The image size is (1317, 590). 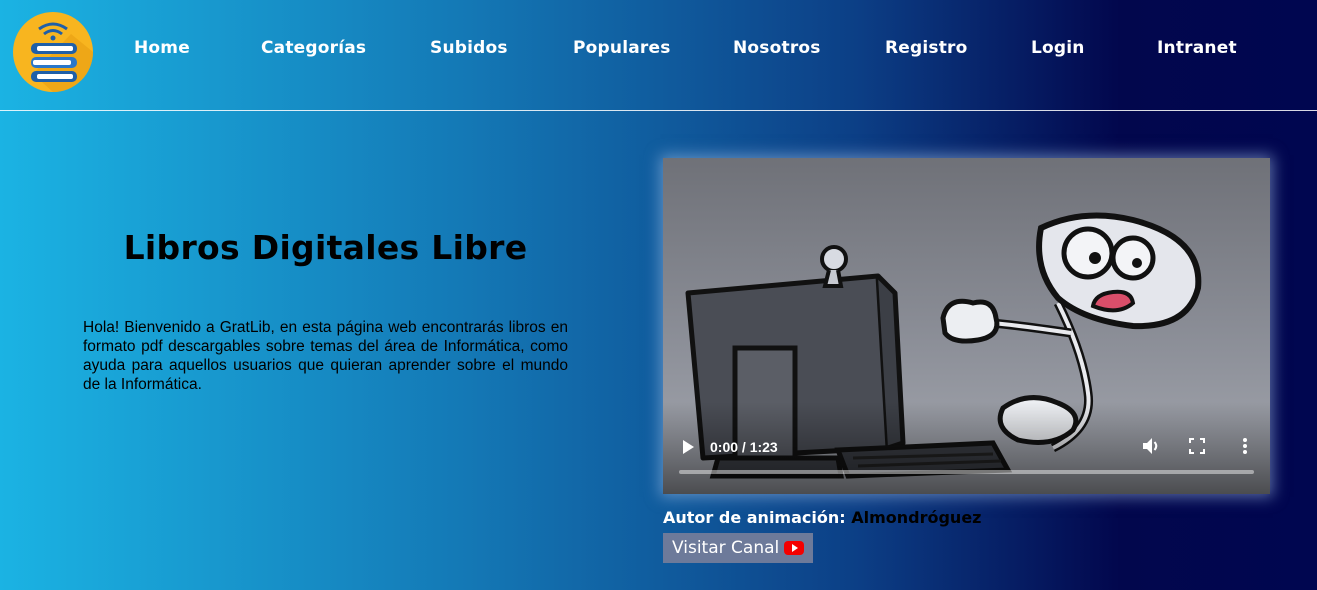 I want to click on header-divider, so click(x=658, y=110).